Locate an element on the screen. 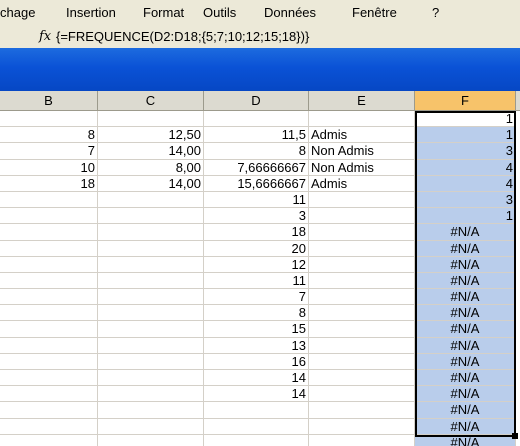 This screenshot has width=520, height=446. cell-d: 3 is located at coordinates (256, 216).